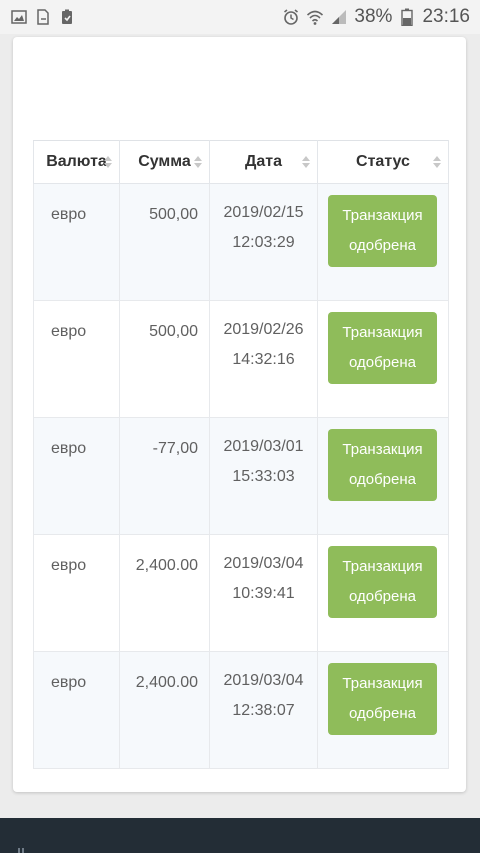 This screenshot has height=853, width=480. I want to click on column-header-label: Дата, so click(263, 161).